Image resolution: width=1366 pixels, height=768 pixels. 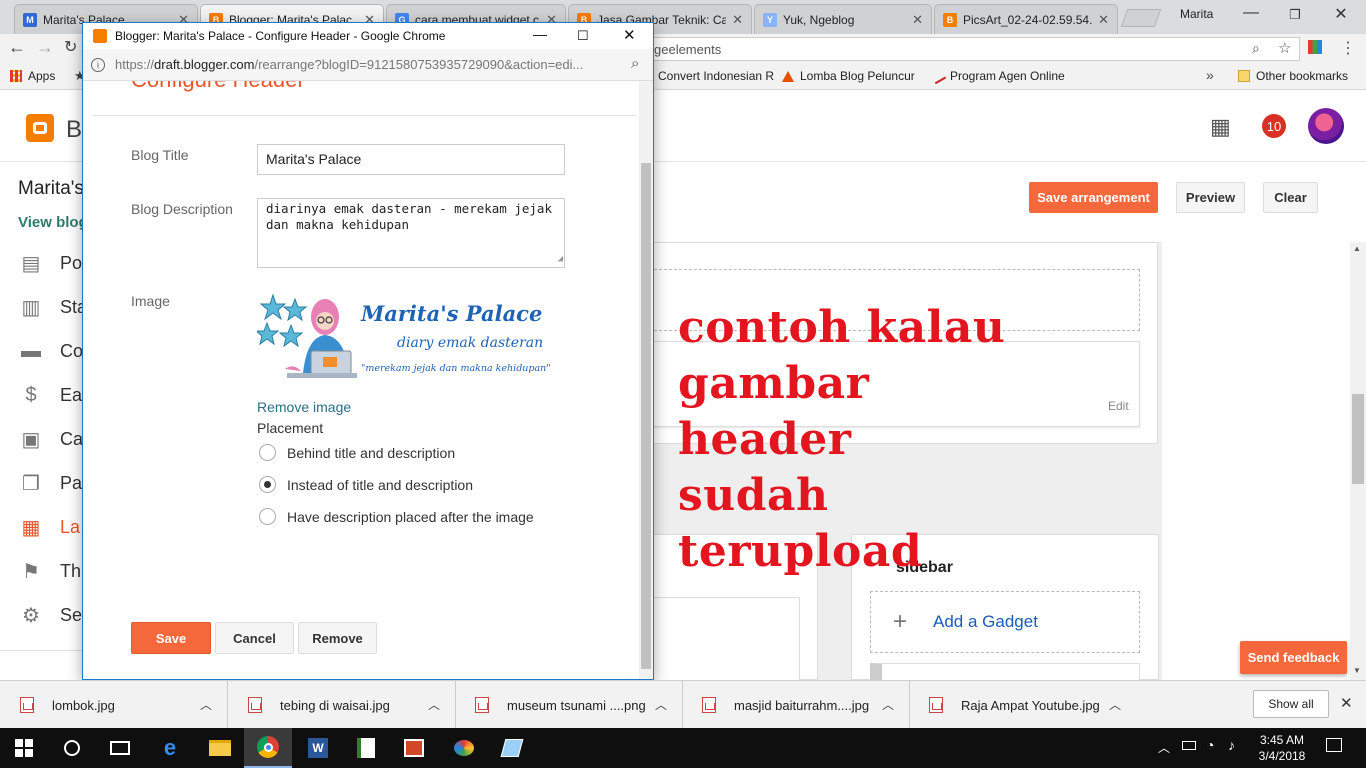 What do you see at coordinates (1210, 745) in the screenshot?
I see `wifi-icon: ◔` at bounding box center [1210, 745].